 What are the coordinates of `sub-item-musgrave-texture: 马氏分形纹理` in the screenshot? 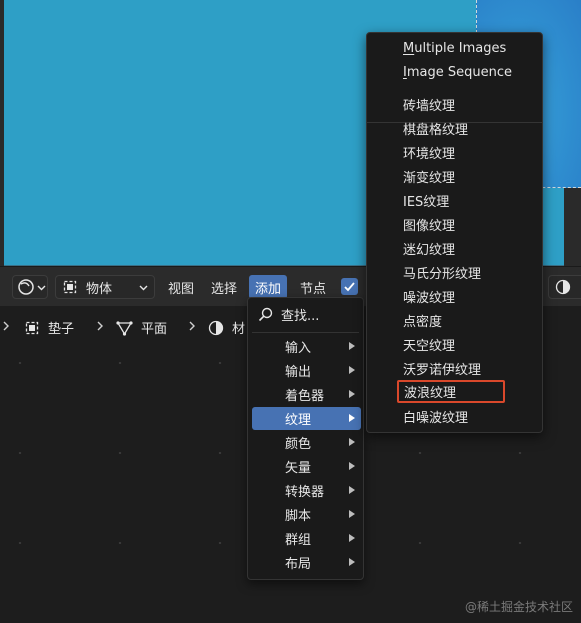 It's located at (455, 272).